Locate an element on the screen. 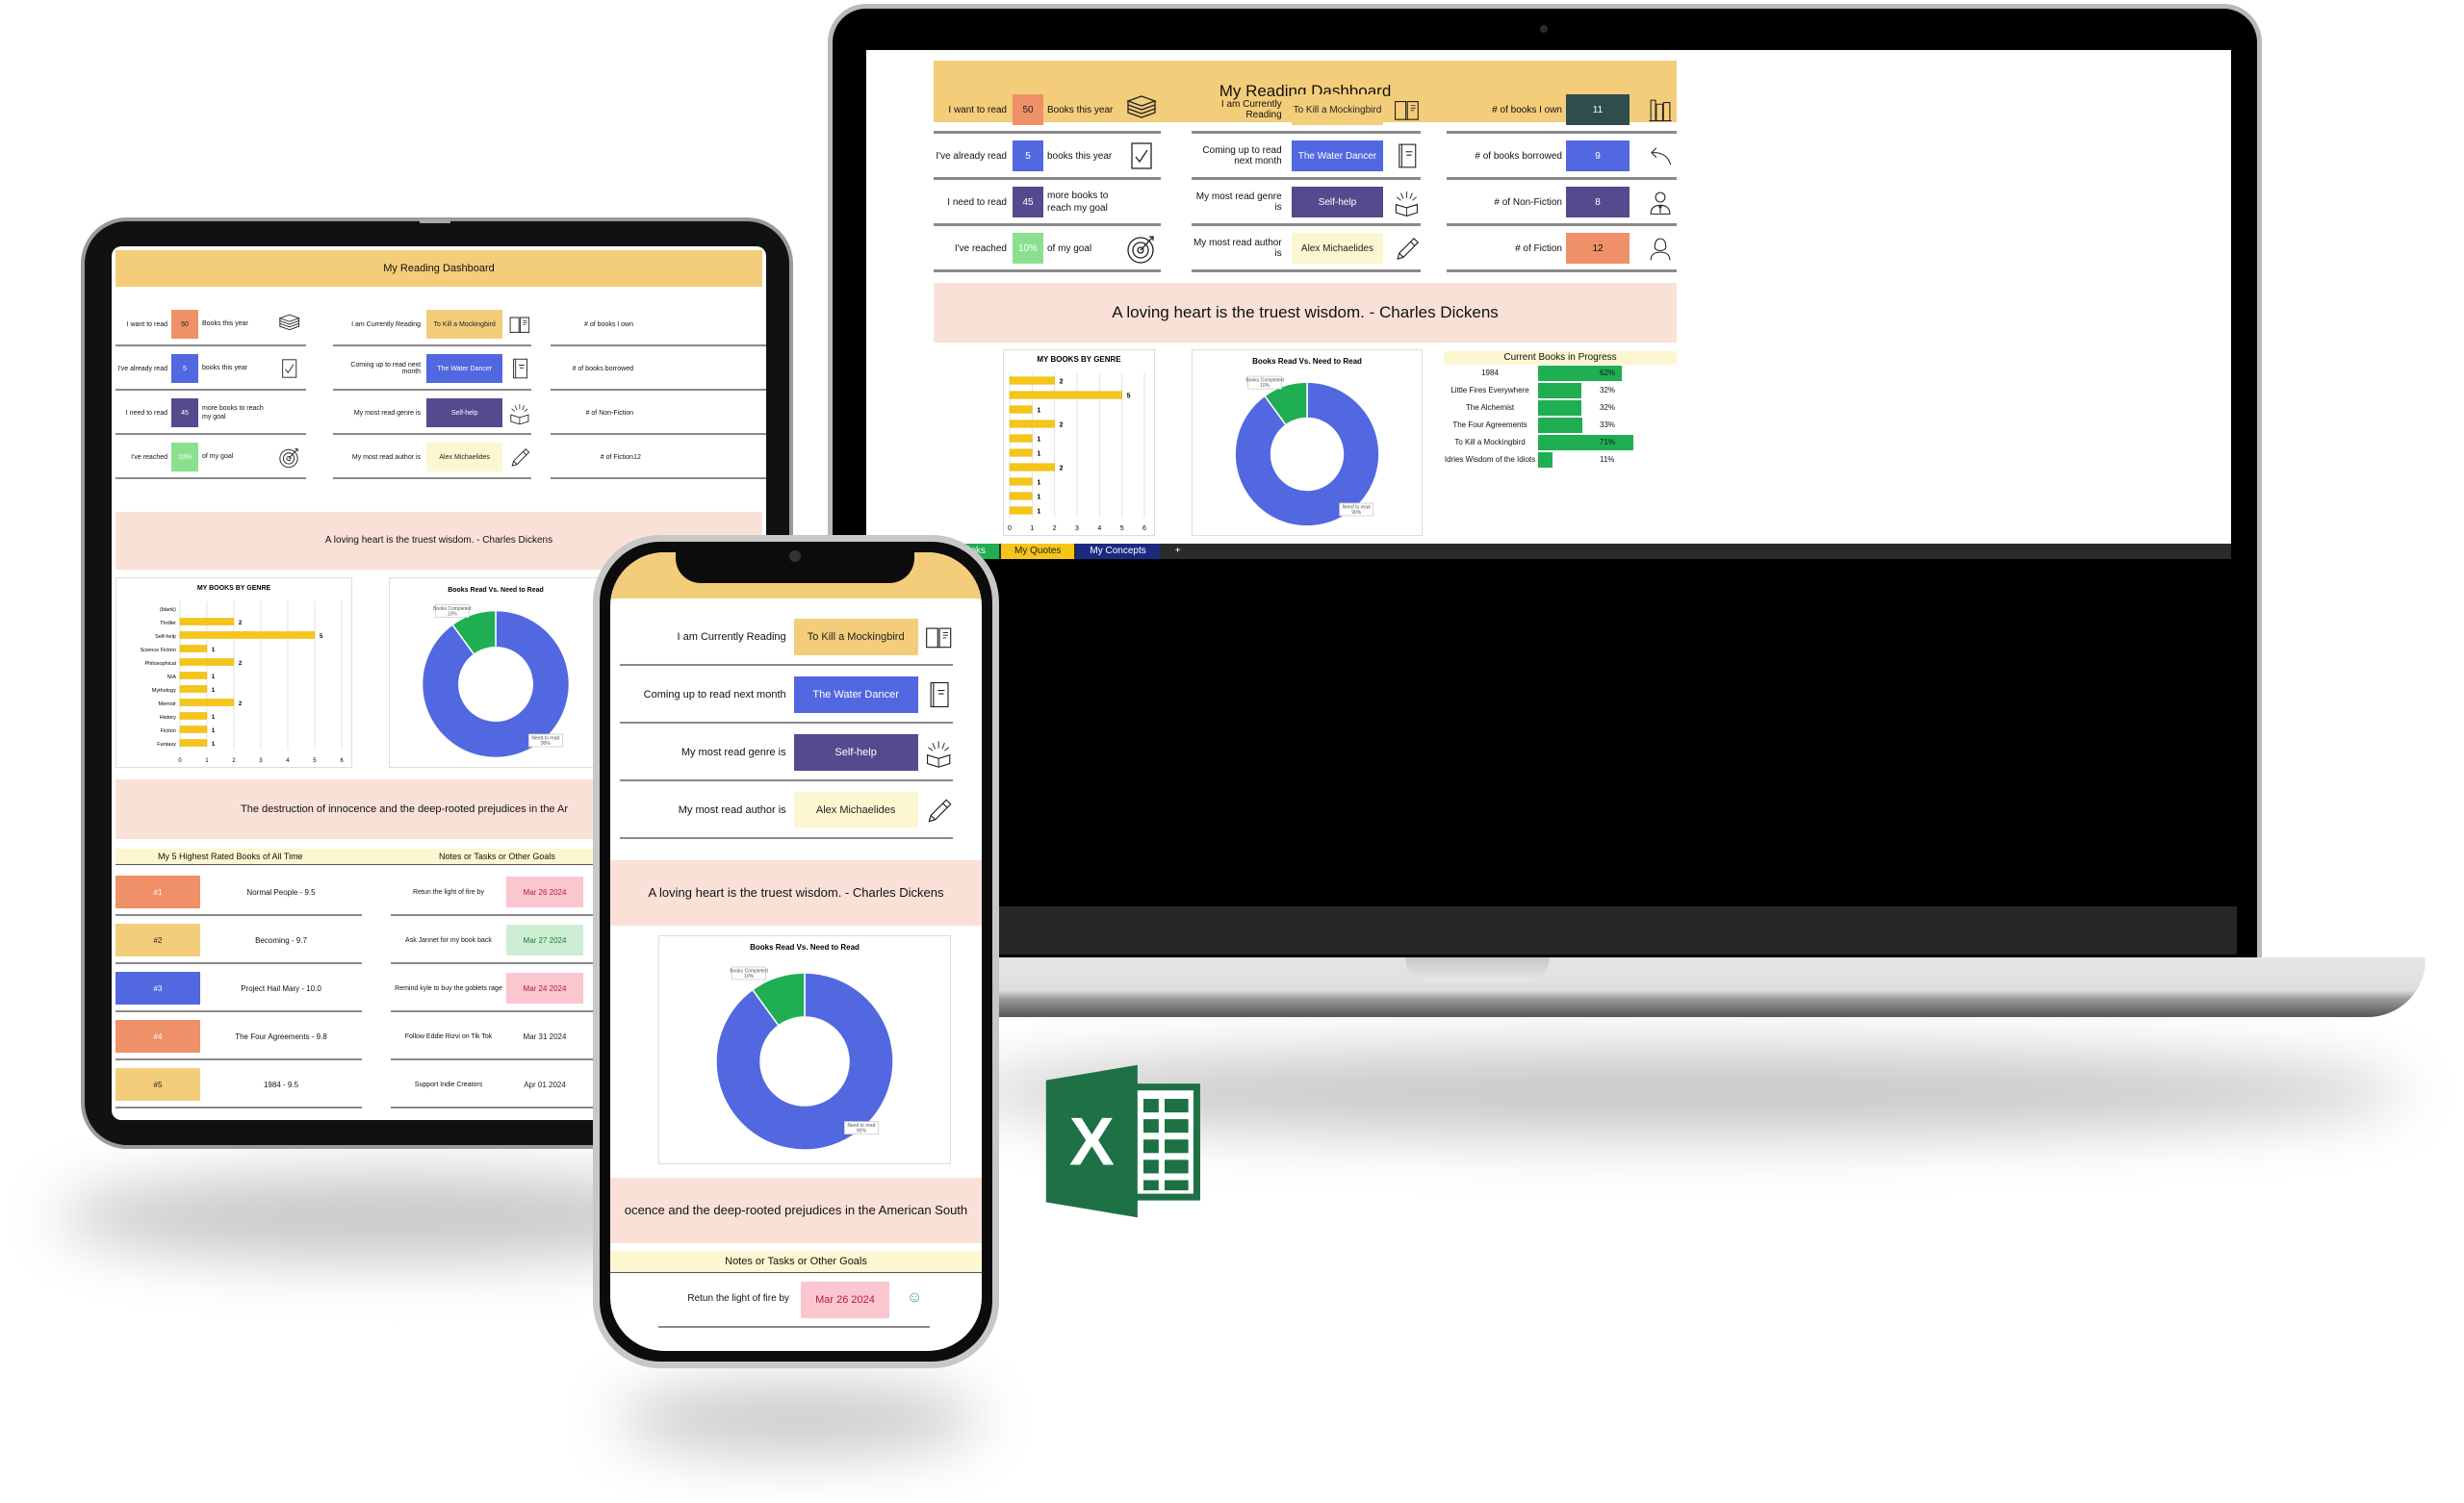 The image size is (2464, 1503). laptop-trackpad-notch is located at coordinates (1477, 969).